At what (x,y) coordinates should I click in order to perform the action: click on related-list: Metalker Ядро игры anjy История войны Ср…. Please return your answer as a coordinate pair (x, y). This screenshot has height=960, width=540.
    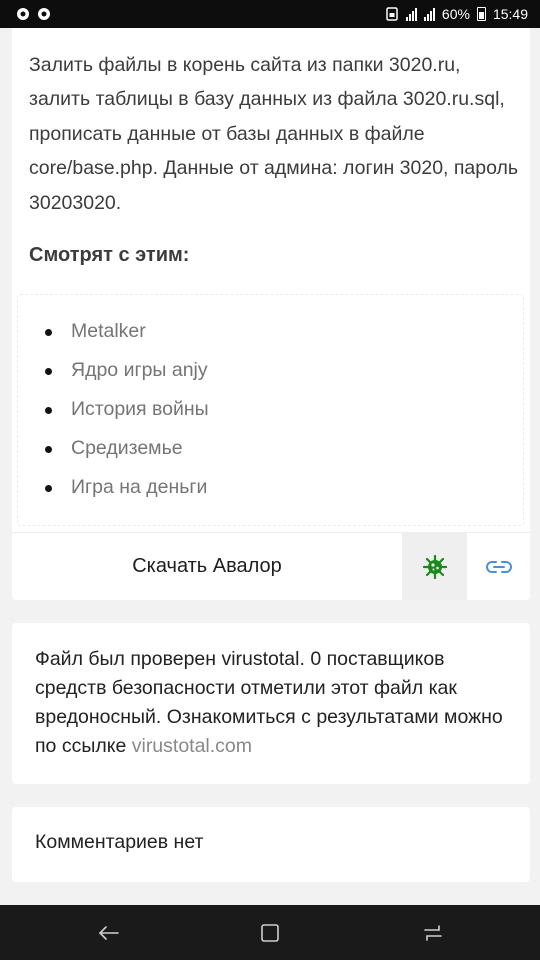
    Looking at the image, I should click on (127, 412).